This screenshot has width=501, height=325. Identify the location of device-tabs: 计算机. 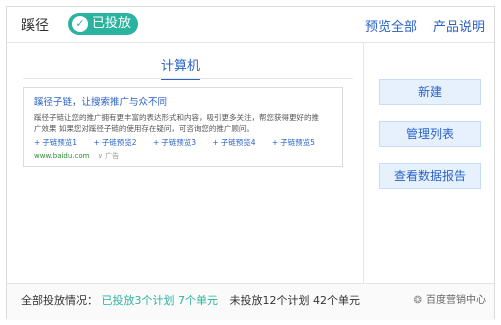
(185, 62).